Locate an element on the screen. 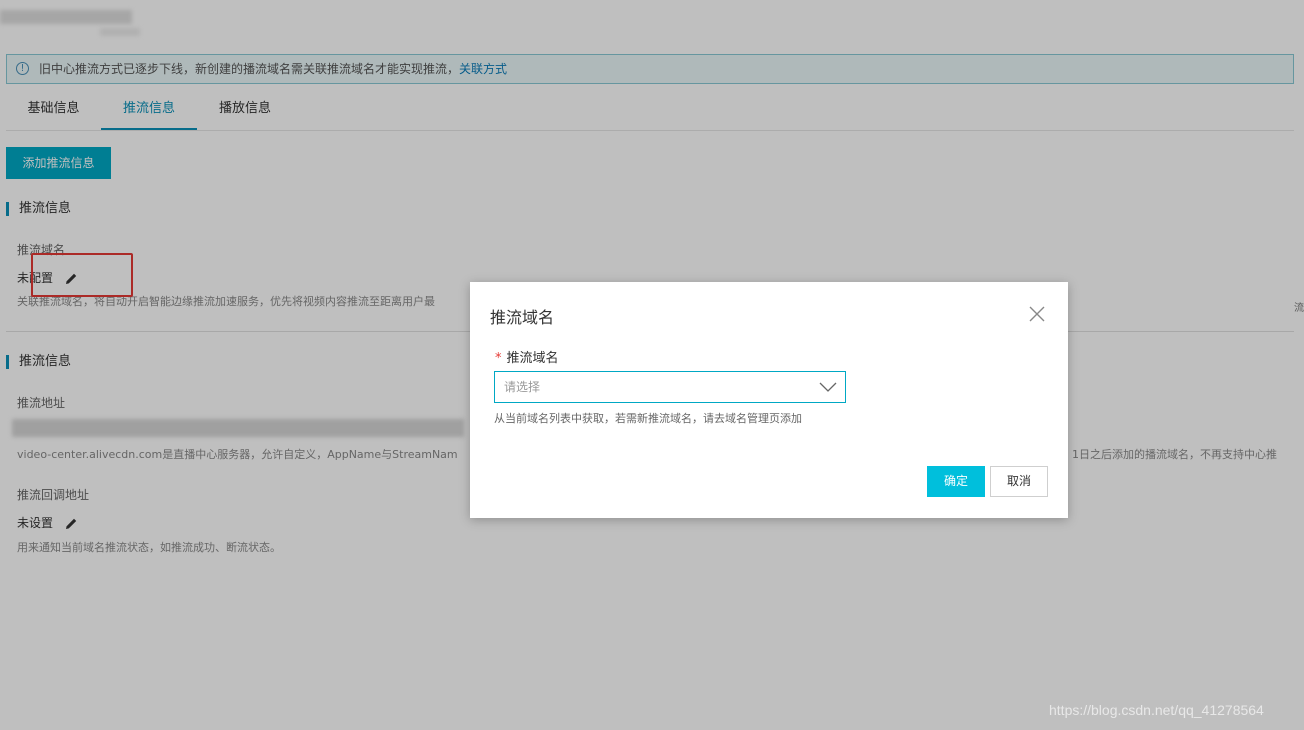 The width and height of the screenshot is (1304, 730). confirm-button: 确定 is located at coordinates (956, 481).